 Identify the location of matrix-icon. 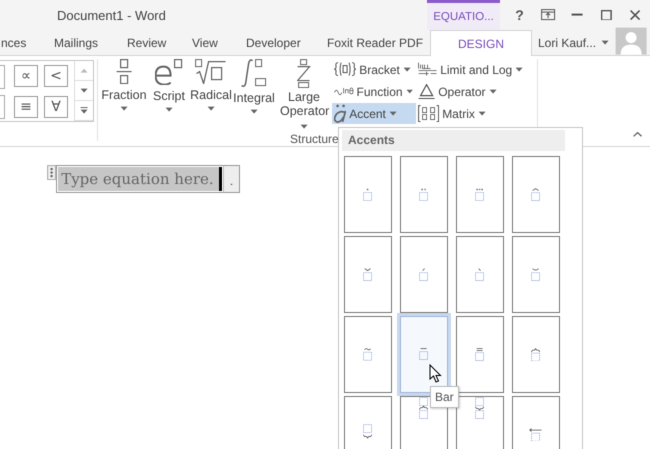
(429, 113).